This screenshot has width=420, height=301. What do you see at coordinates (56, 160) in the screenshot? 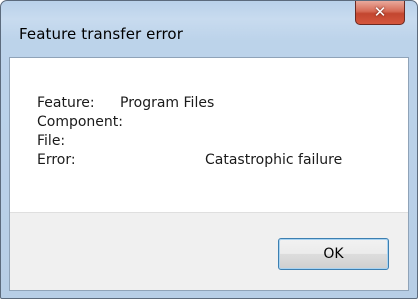
I see `error-label: Error:` at bounding box center [56, 160].